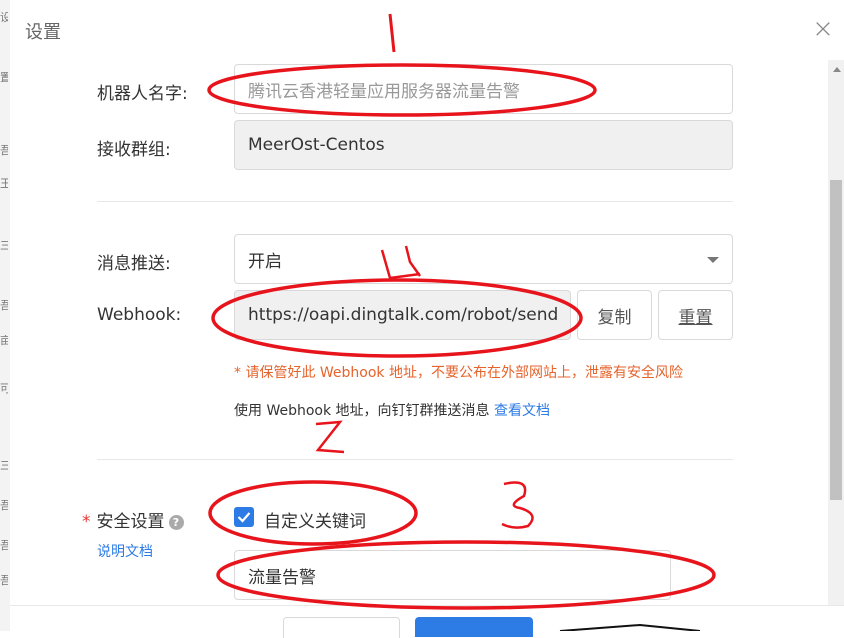  I want to click on background-char: 可, so click(4, 389).